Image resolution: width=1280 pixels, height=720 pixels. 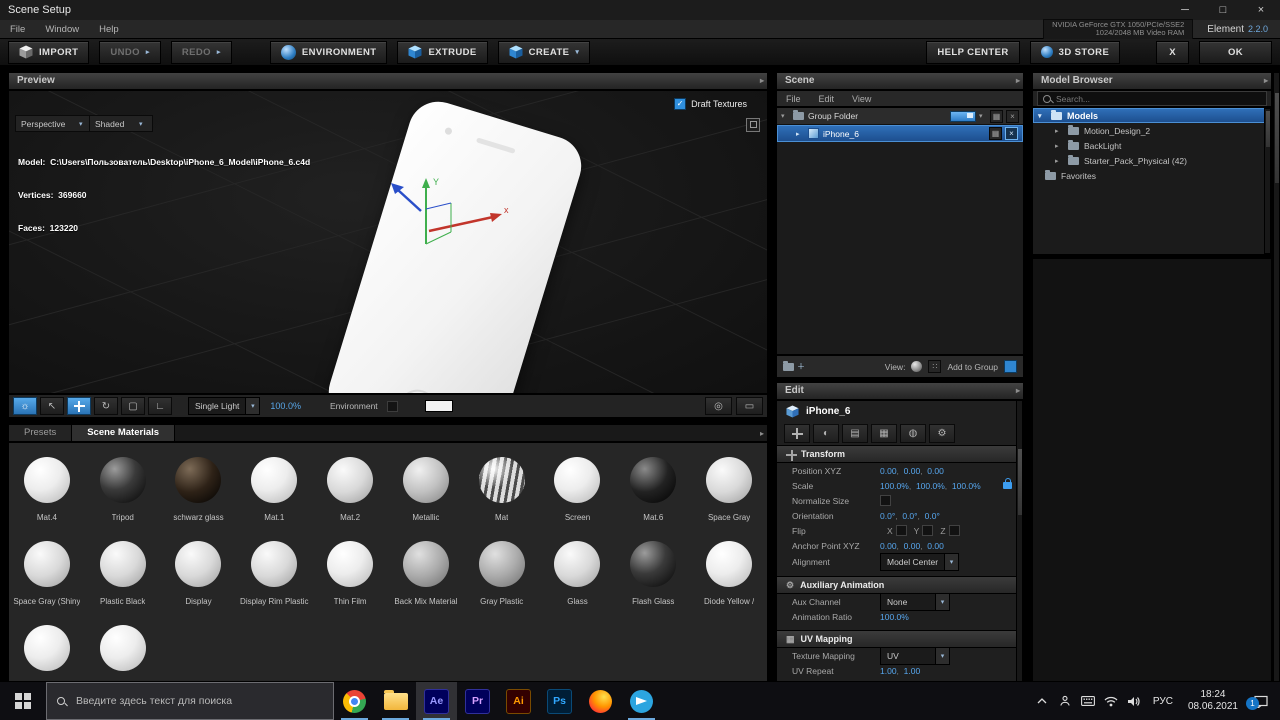 What do you see at coordinates (680, 104) in the screenshot?
I see `draft-textures-checkbox: ✓` at bounding box center [680, 104].